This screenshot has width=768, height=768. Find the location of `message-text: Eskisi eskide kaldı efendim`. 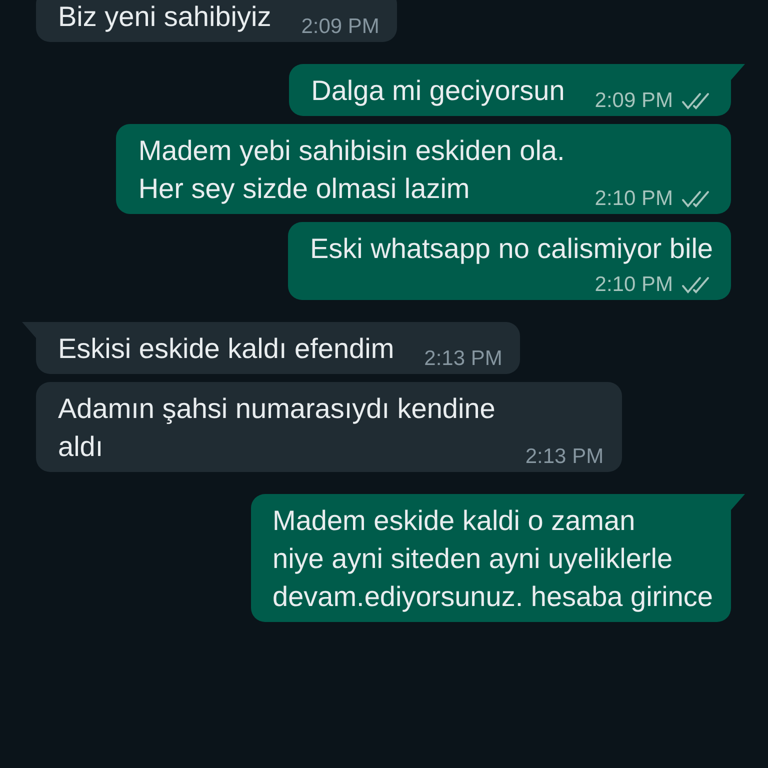

message-text: Eskisi eskide kaldı efendim is located at coordinates (226, 349).